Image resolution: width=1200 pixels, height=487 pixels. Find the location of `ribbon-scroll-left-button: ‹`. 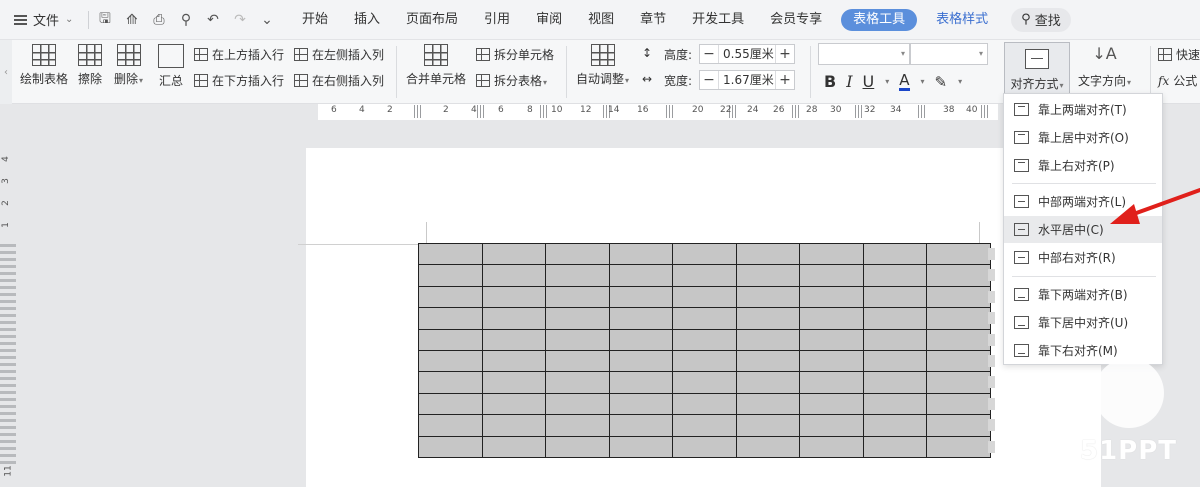

ribbon-scroll-left-button: ‹ is located at coordinates (6, 72).